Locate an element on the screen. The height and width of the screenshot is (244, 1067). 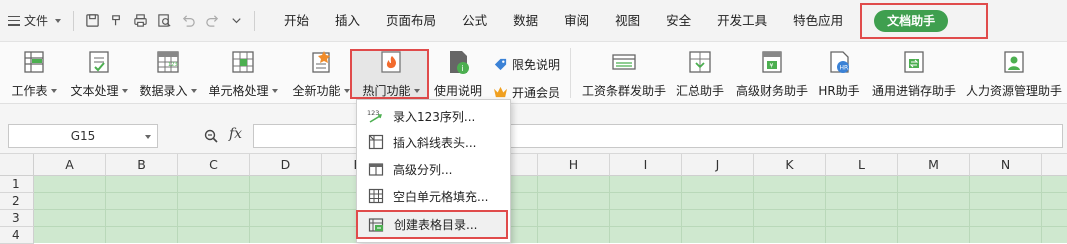
hr-assistant-button: HR HR助手 is located at coordinates (839, 73).